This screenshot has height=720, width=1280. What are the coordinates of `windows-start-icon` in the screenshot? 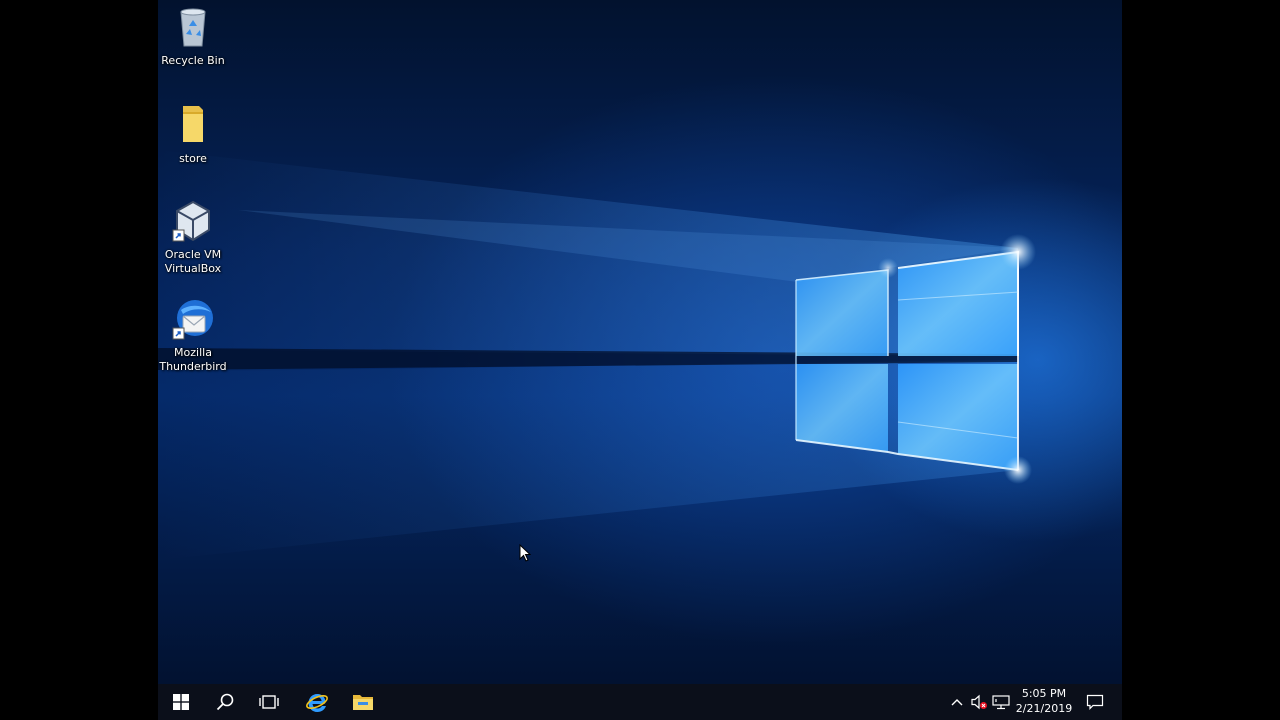 It's located at (181, 702).